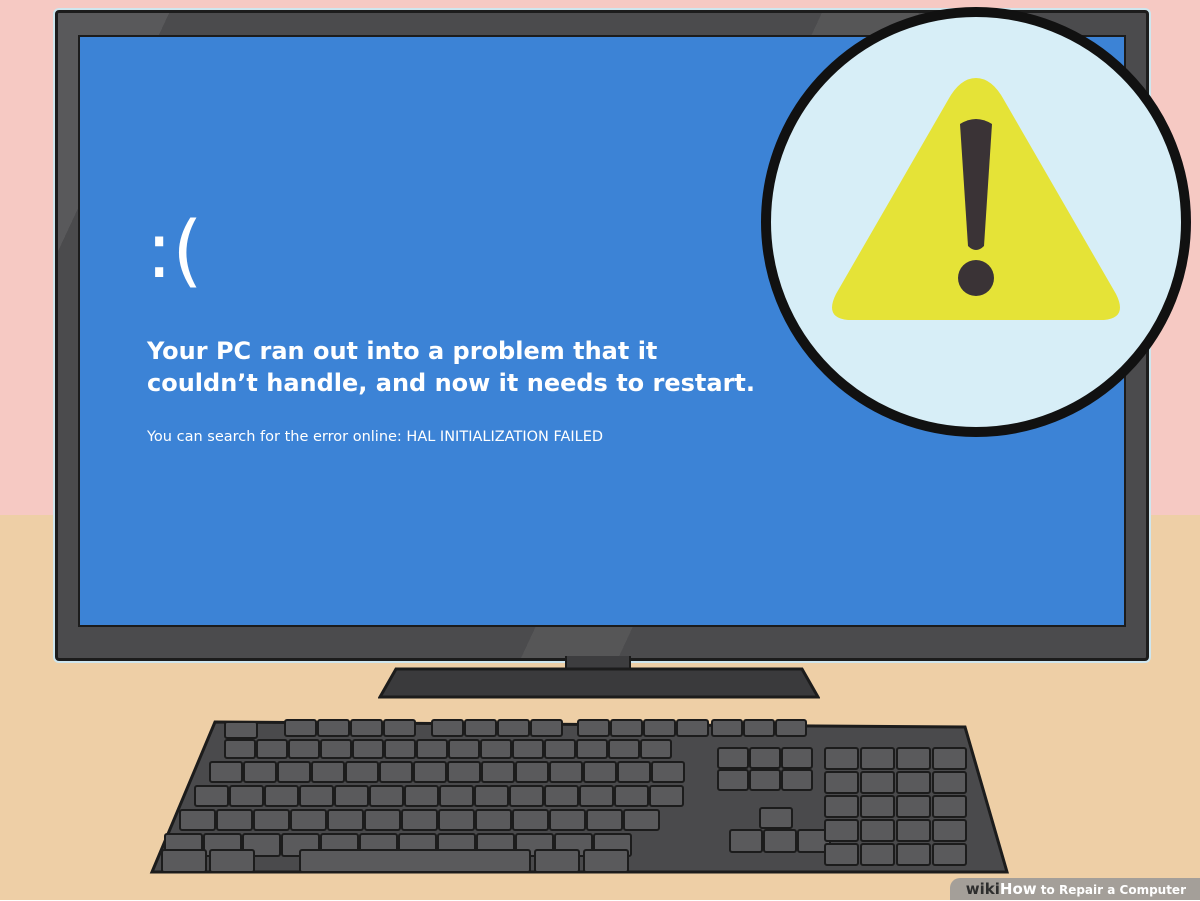  I want to click on brand-wiki: wiki, so click(982, 889).